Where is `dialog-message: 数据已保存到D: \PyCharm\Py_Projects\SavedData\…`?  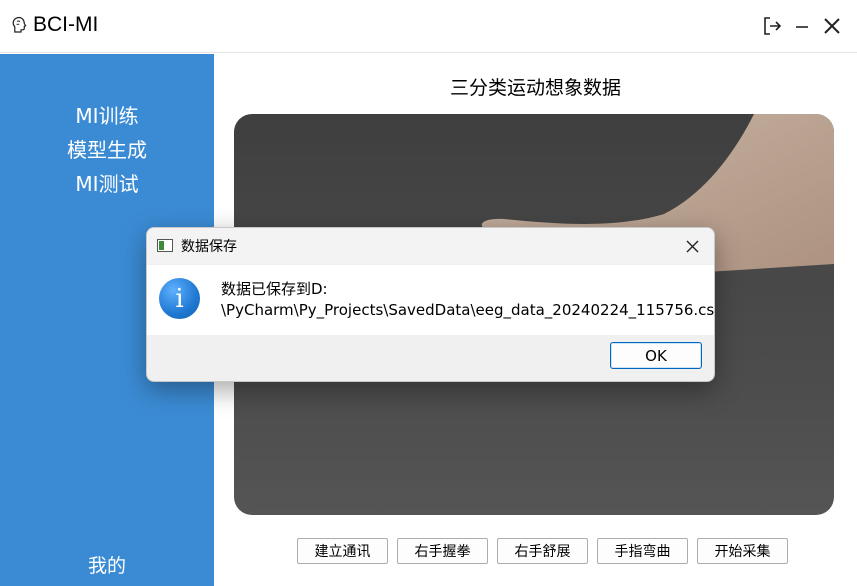
dialog-message: 数据已保存到D: \PyCharm\Py_Projects\SavedData\… is located at coordinates (468, 300).